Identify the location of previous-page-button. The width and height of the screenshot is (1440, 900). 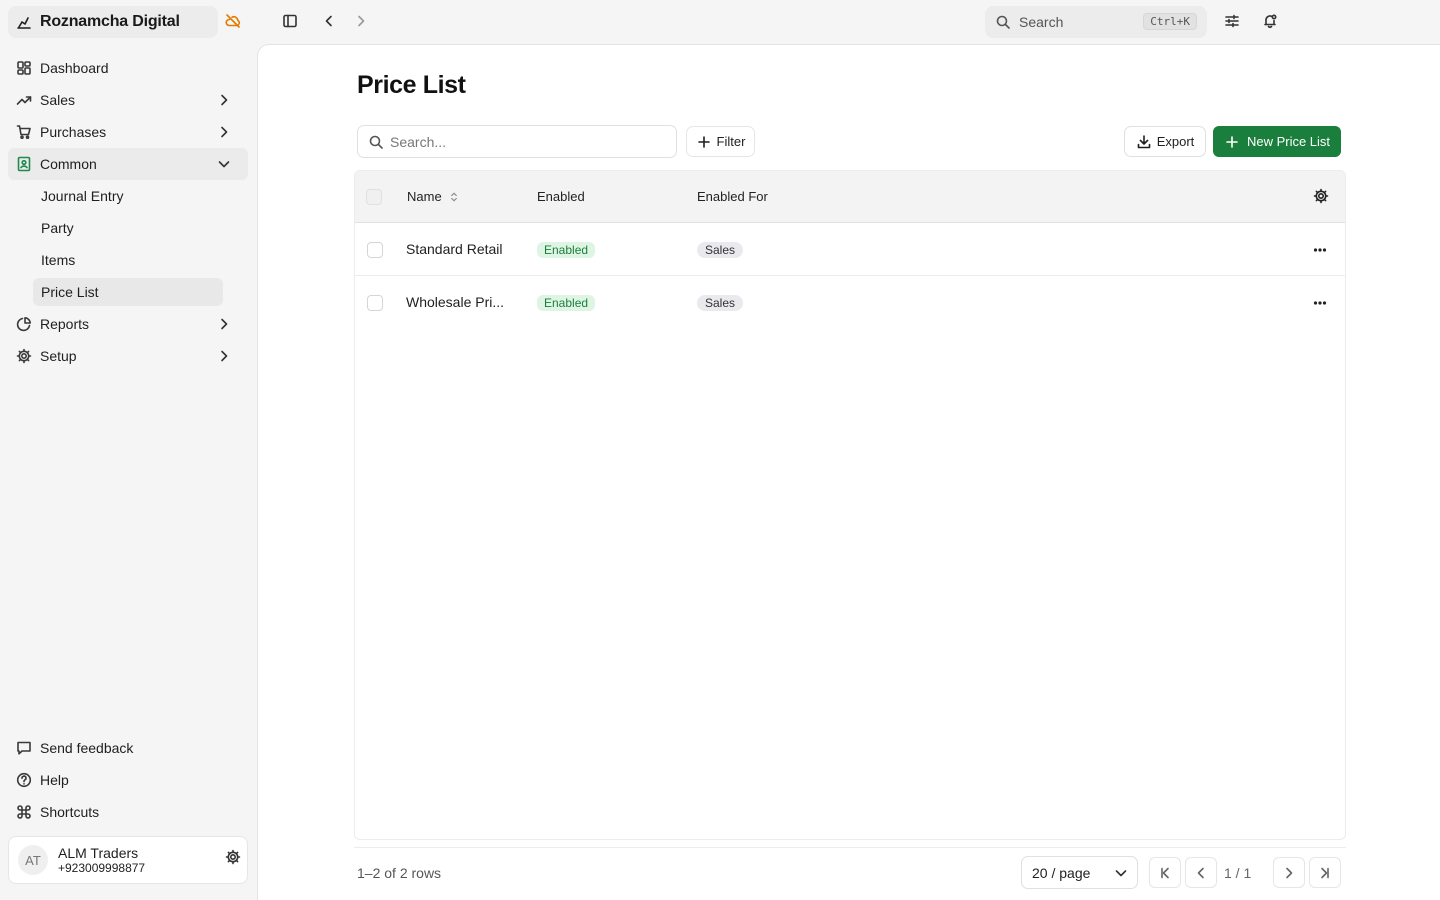
(1201, 872).